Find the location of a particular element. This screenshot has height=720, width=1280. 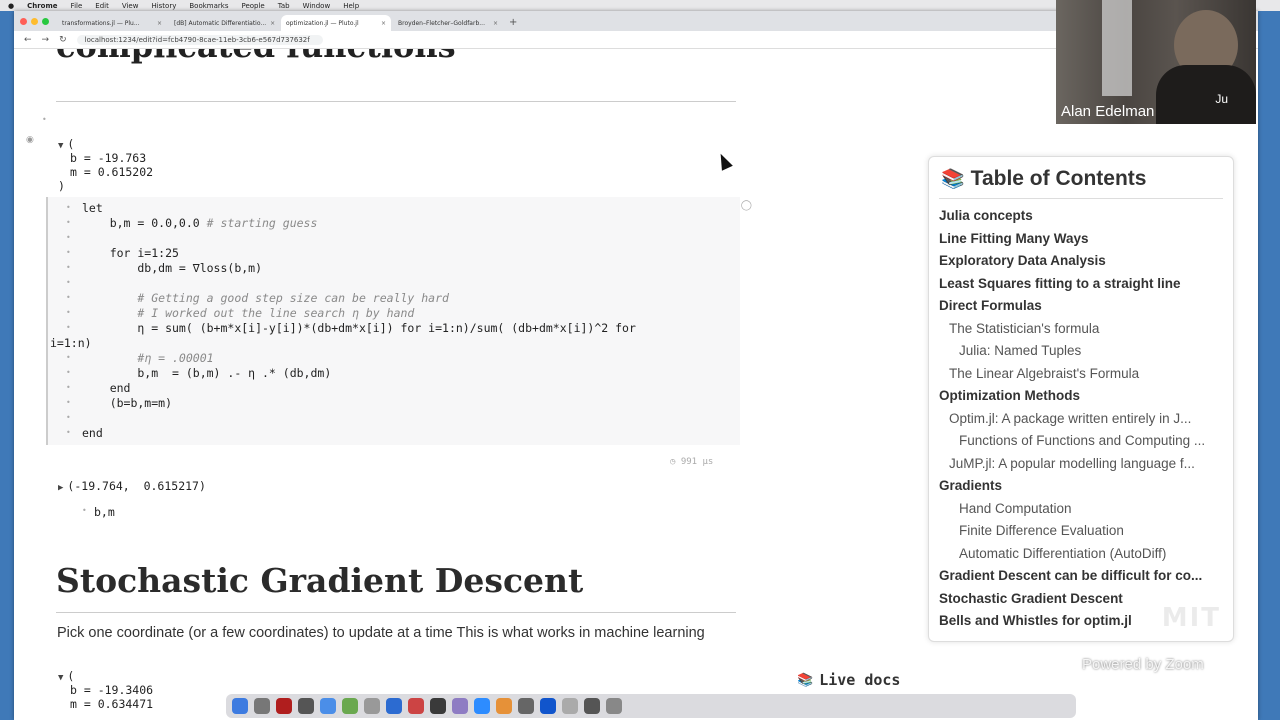

toc-item-exploratory-data-analysis: Exploratory Data Analysis is located at coordinates (1022, 260).